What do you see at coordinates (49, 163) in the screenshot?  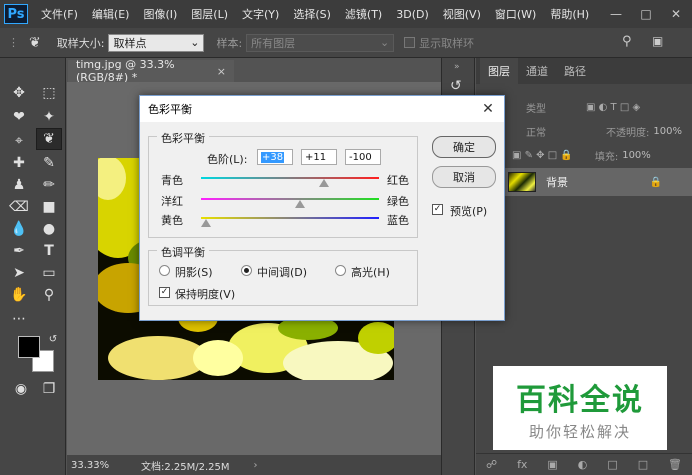 I see `brush-tool-icon: ✎` at bounding box center [49, 163].